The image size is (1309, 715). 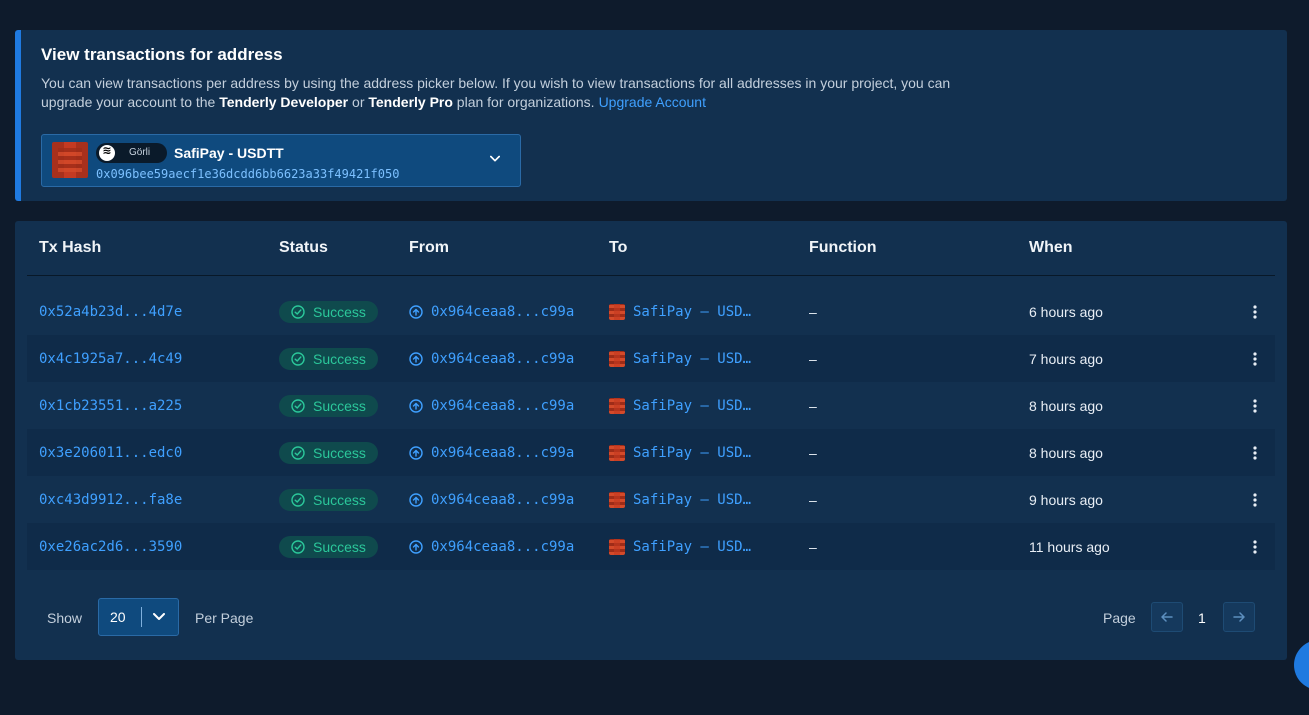 I want to click on info-title: View transactions for address, so click(x=162, y=54).